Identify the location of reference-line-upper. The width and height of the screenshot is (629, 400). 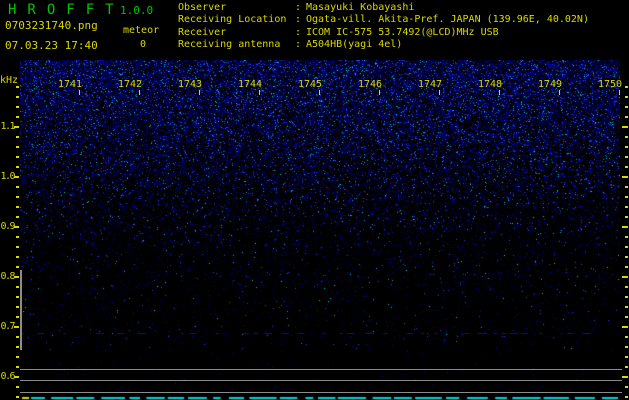
(321, 369).